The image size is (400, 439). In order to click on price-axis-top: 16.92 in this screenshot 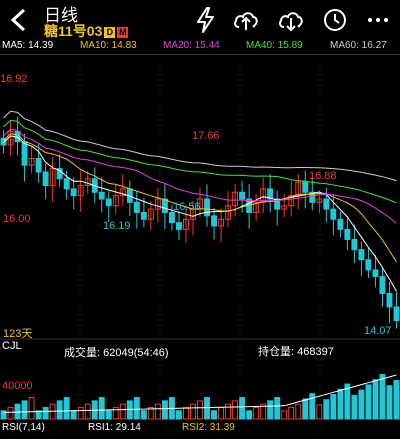, I will do `click(14, 79)`.